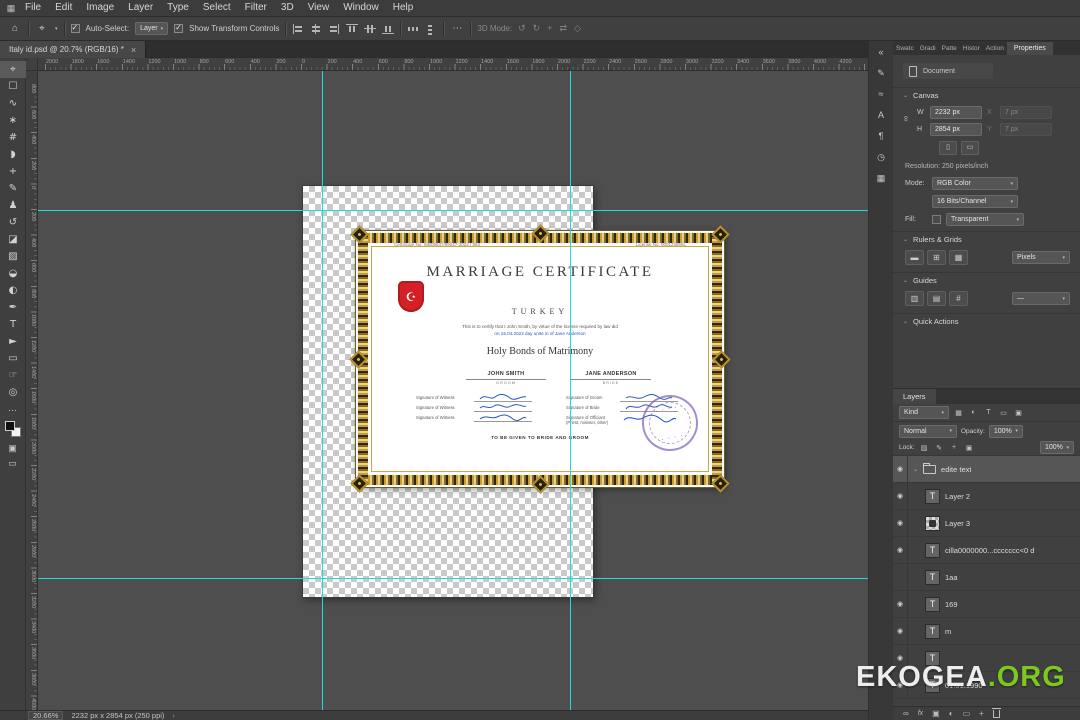  I want to click on blend-mode-select: Normal ▾, so click(928, 431).